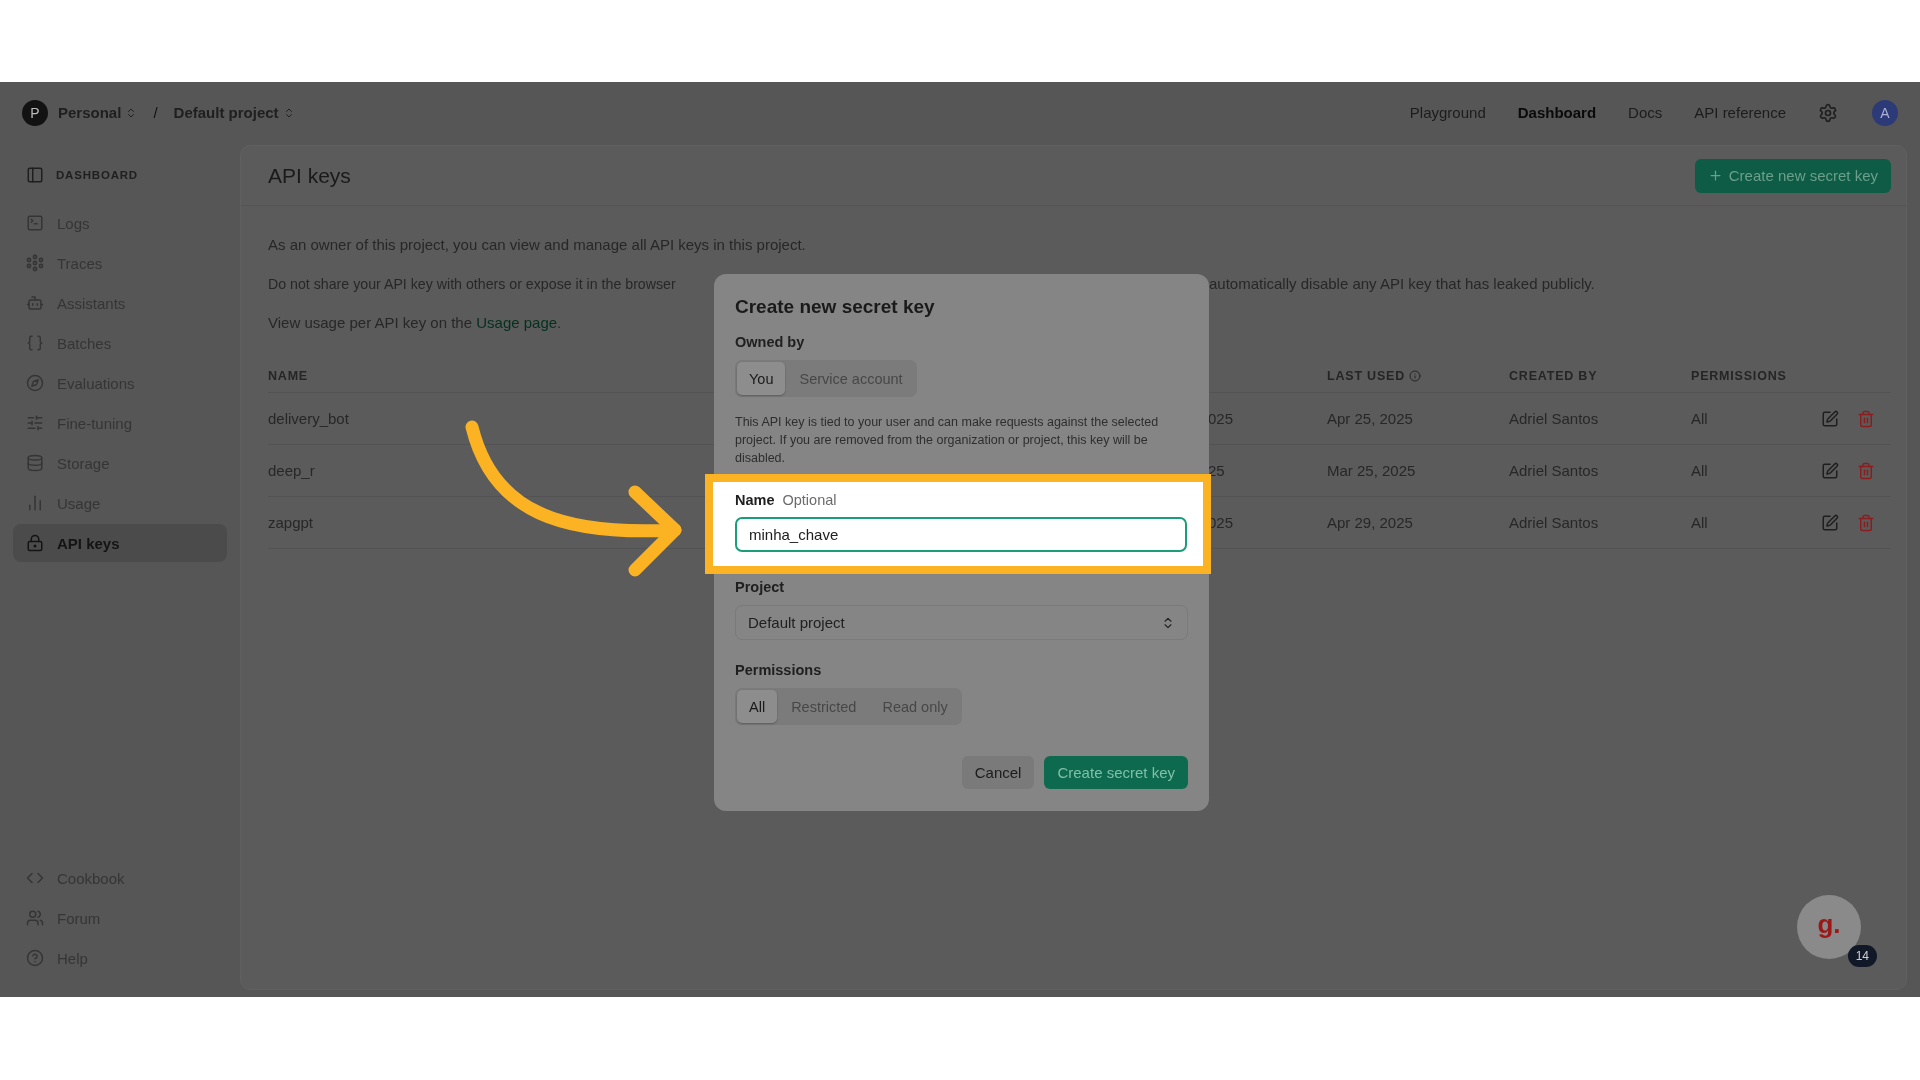 This screenshot has width=1920, height=1080. I want to click on users-icon, so click(35, 918).